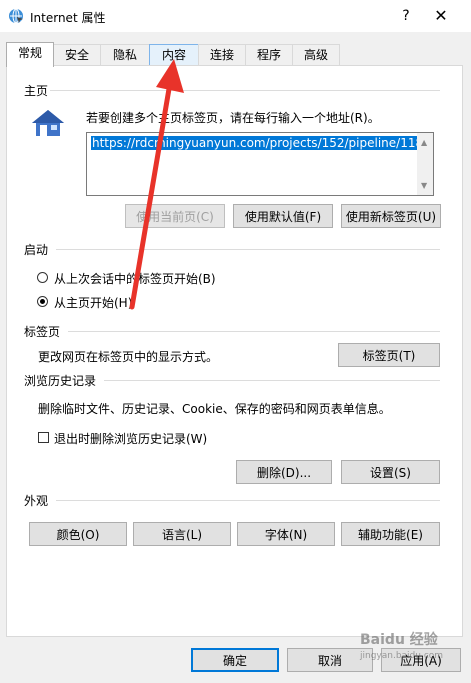 Image resolution: width=471 pixels, height=683 pixels. What do you see at coordinates (42, 301) in the screenshot?
I see `radio-homepage` at bounding box center [42, 301].